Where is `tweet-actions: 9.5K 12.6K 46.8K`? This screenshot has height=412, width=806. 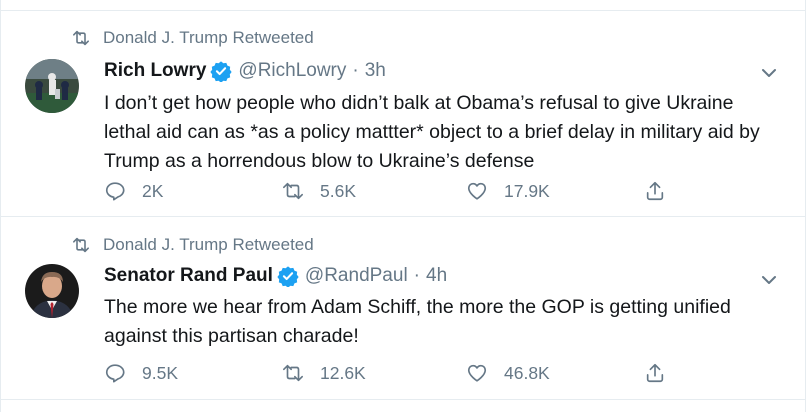 tweet-actions: 9.5K 12.6K 46.8K is located at coordinates (394, 373).